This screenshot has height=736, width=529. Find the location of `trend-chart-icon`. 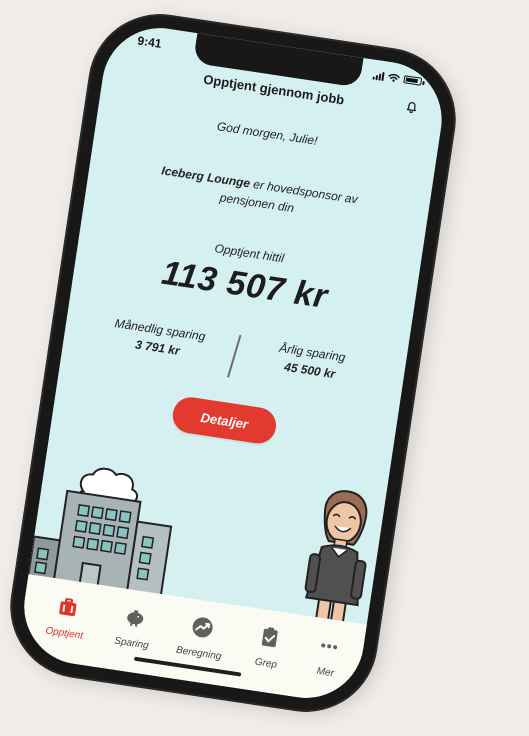

trend-chart-icon is located at coordinates (202, 627).